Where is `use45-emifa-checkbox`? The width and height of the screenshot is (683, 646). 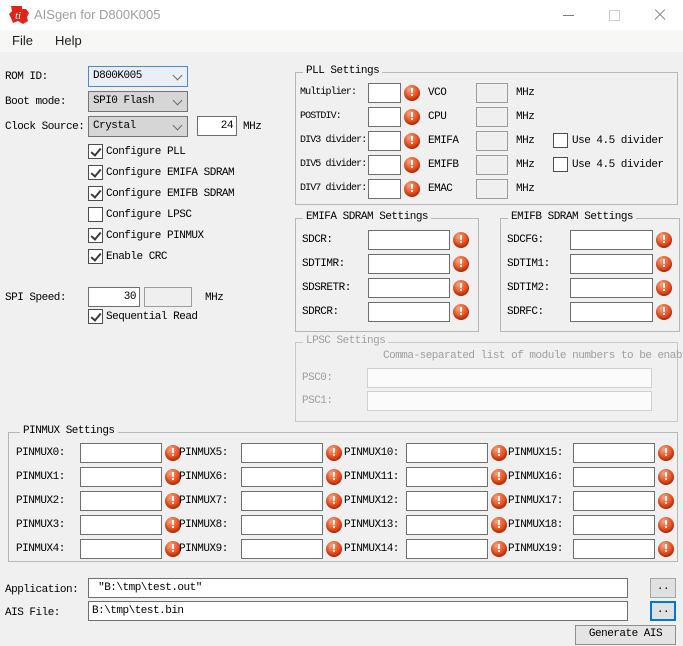
use45-emifa-checkbox is located at coordinates (560, 140).